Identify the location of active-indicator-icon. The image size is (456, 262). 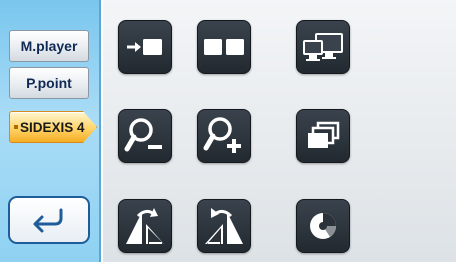
(16, 127).